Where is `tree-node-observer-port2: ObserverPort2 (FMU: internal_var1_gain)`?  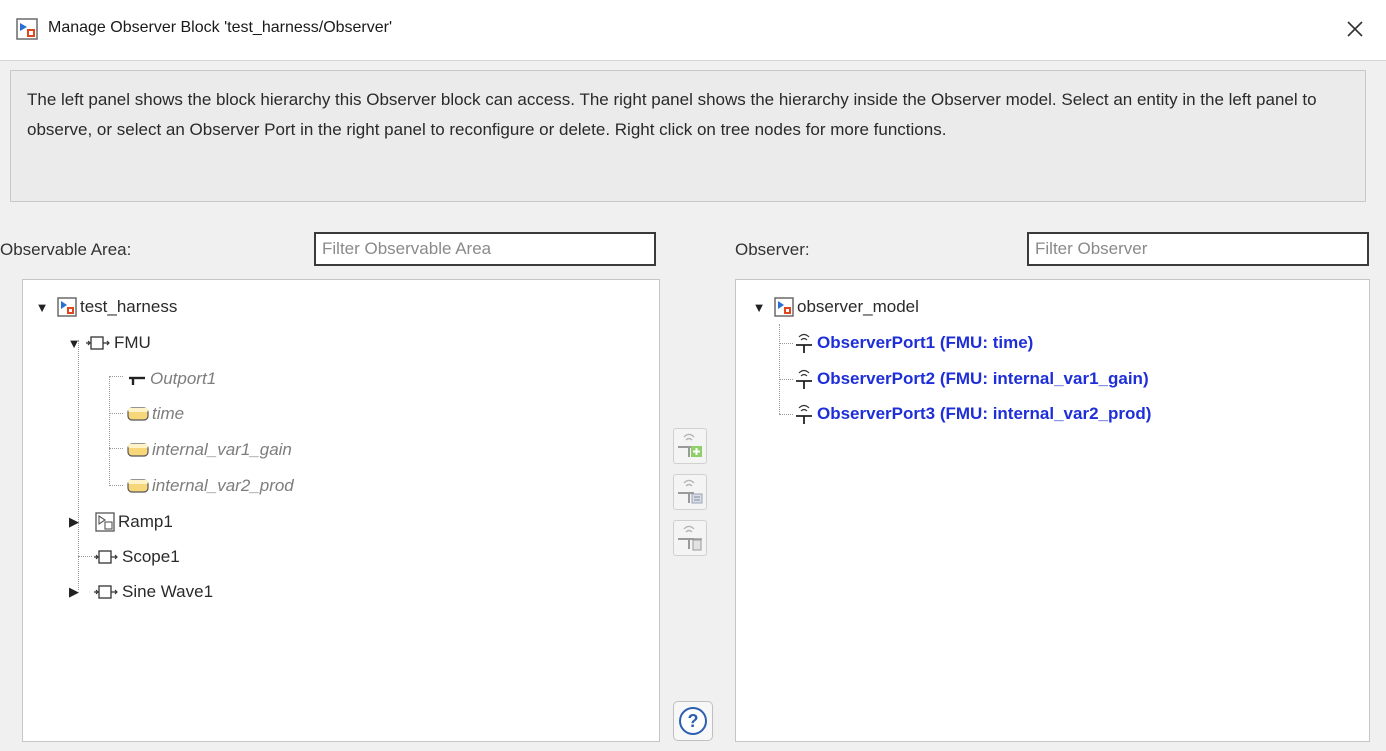
tree-node-observer-port2: ObserverPort2 (FMU: internal_var1_gain) is located at coordinates (971, 379).